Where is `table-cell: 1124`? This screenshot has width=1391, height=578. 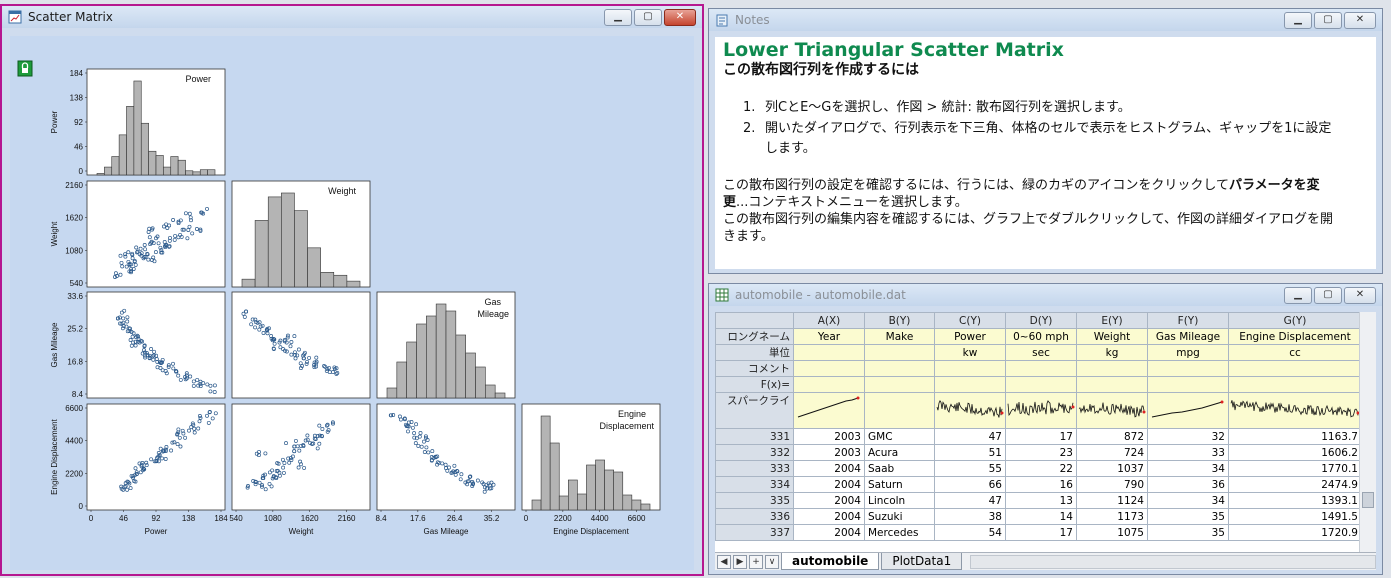
table-cell: 1124 is located at coordinates (1112, 500).